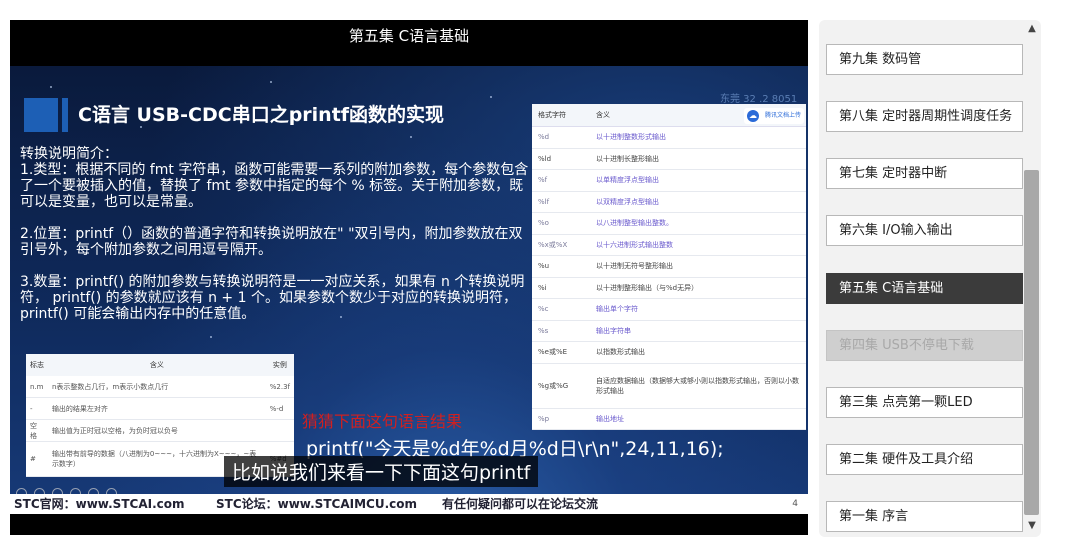 The height and width of the screenshot is (544, 1065). Describe the element at coordinates (924, 402) in the screenshot. I see `episode-item: 第三集 点亮第一颗LED` at that location.